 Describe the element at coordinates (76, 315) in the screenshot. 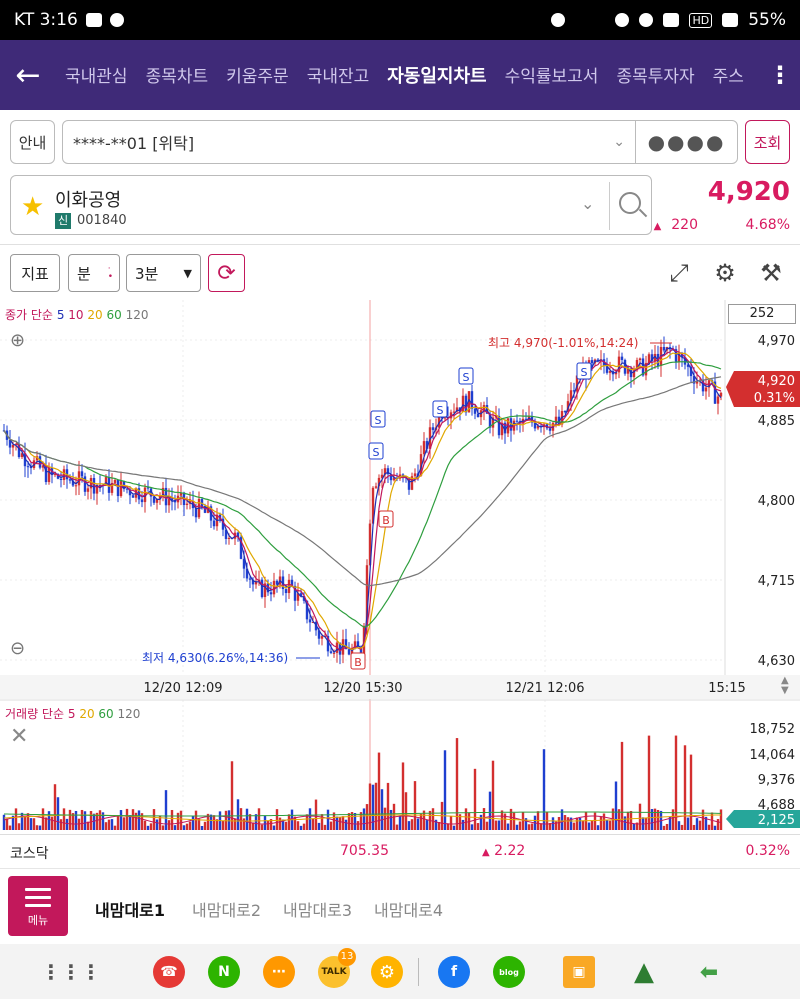

I see `legend-ma10: 10` at that location.